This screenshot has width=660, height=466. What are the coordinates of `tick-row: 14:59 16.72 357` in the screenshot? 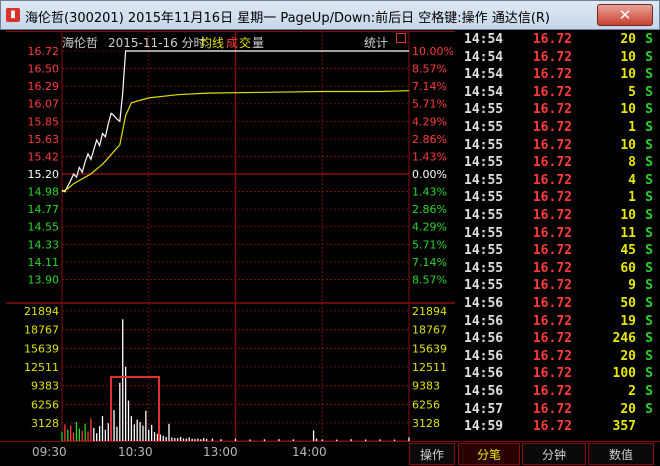 It's located at (559, 429).